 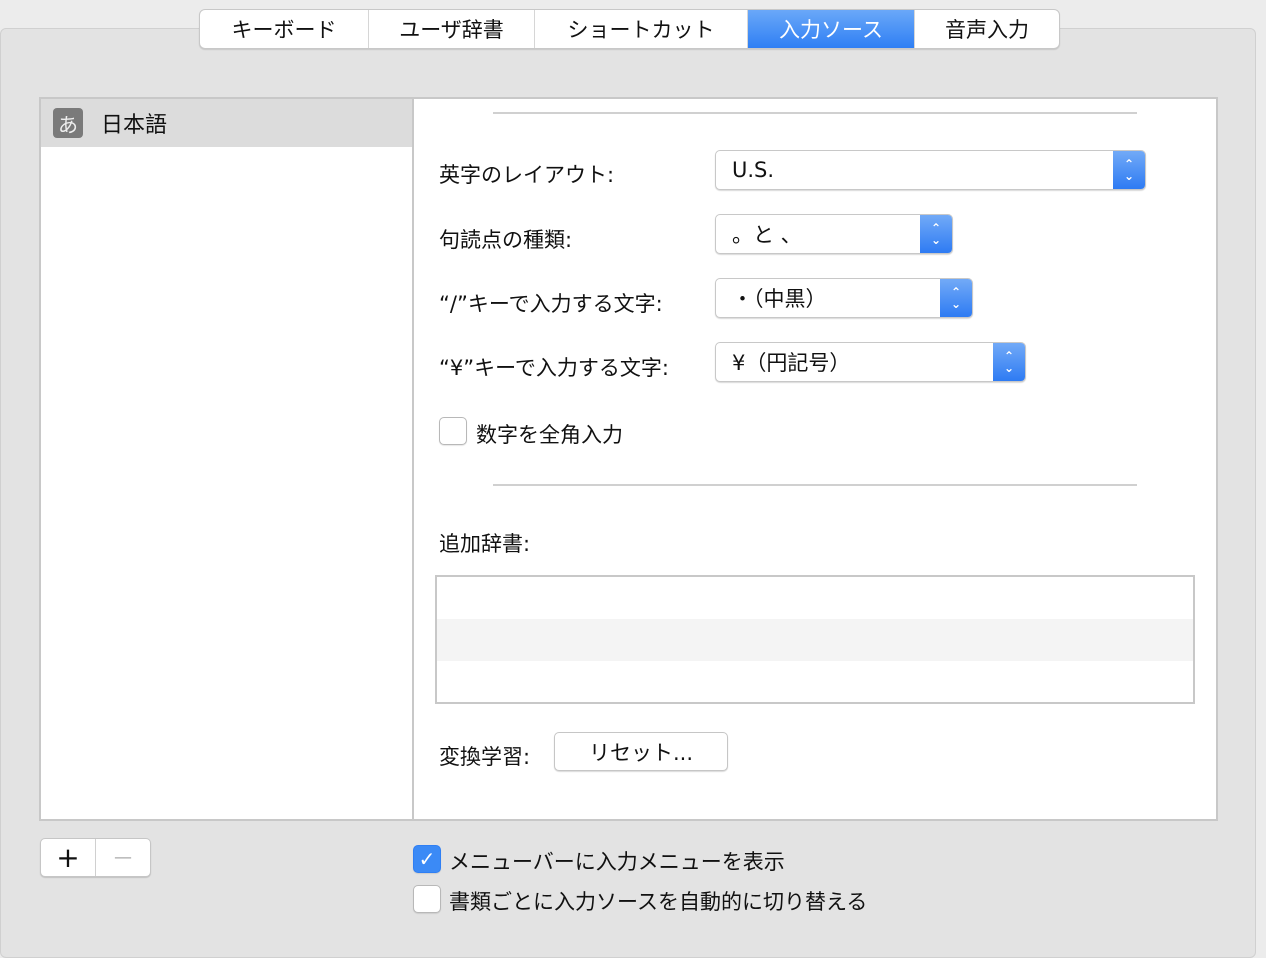 I want to click on slash-key-value: ・（中黒）, so click(x=779, y=299).